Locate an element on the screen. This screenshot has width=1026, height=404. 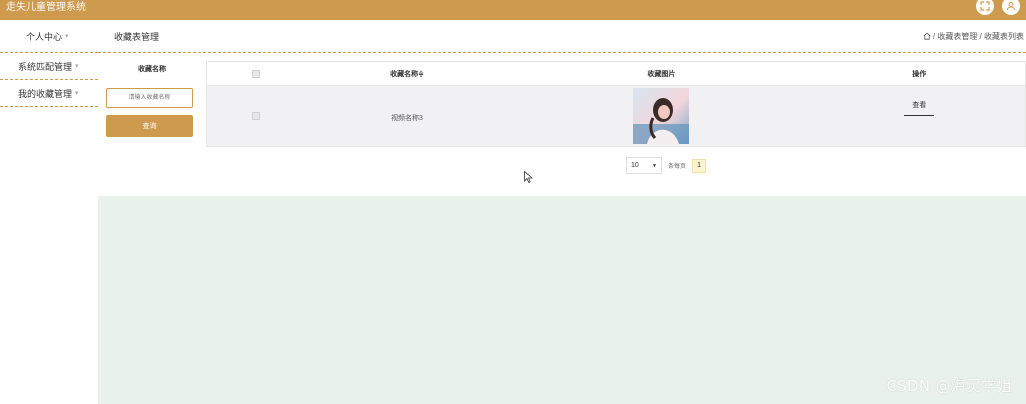
sidebar-item-label: 我的收藏管理 is located at coordinates (45, 93).